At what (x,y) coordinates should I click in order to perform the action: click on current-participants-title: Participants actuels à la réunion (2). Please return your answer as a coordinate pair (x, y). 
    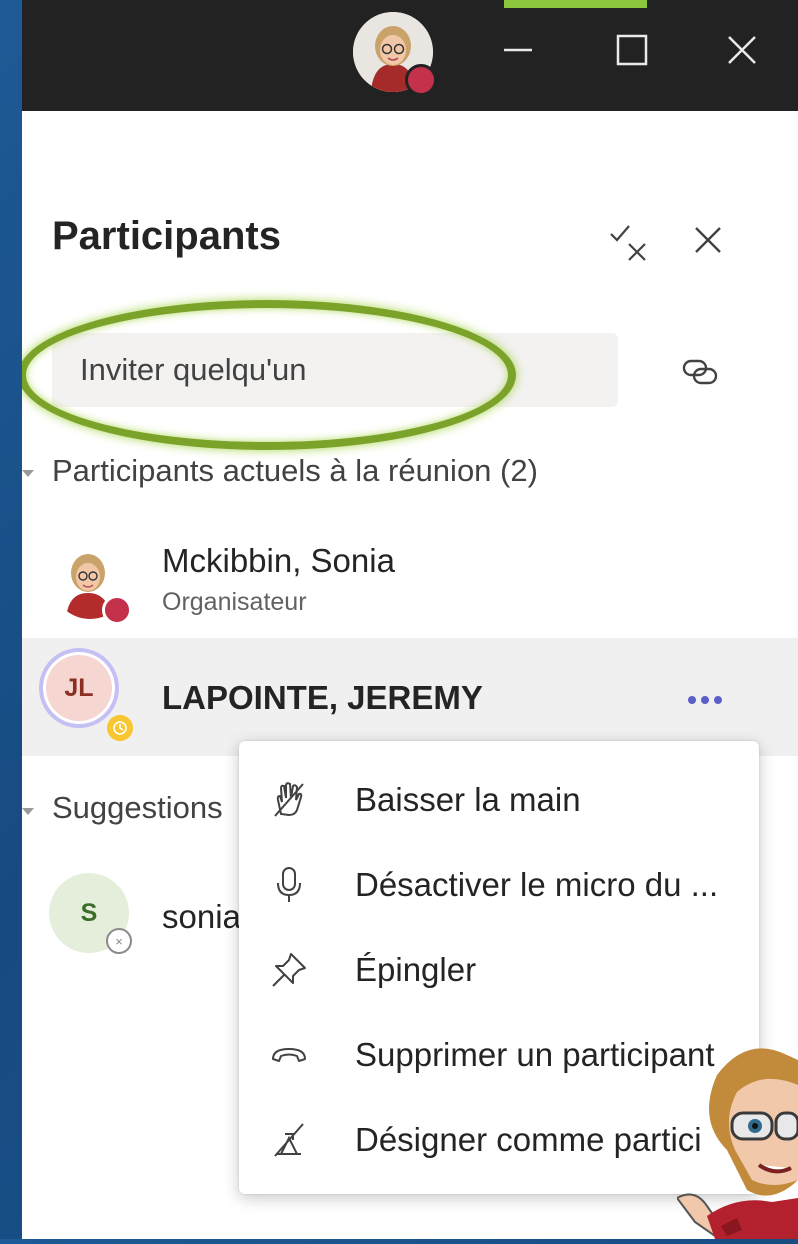
    Looking at the image, I should click on (295, 471).